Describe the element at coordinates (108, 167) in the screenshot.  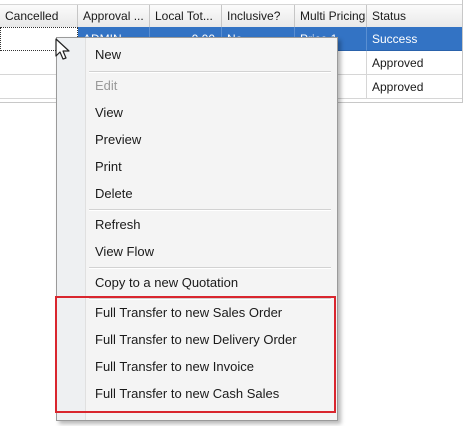
I see `menu-item-print: Print` at that location.